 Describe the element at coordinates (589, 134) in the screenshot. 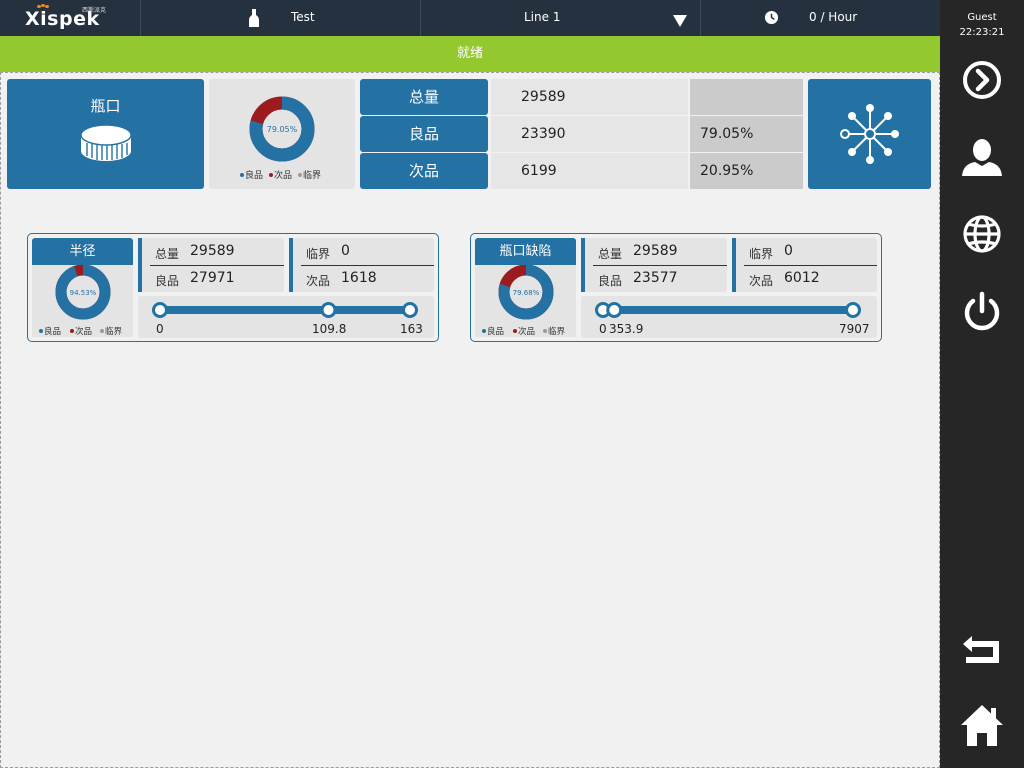

I see `good-value: 23390` at that location.